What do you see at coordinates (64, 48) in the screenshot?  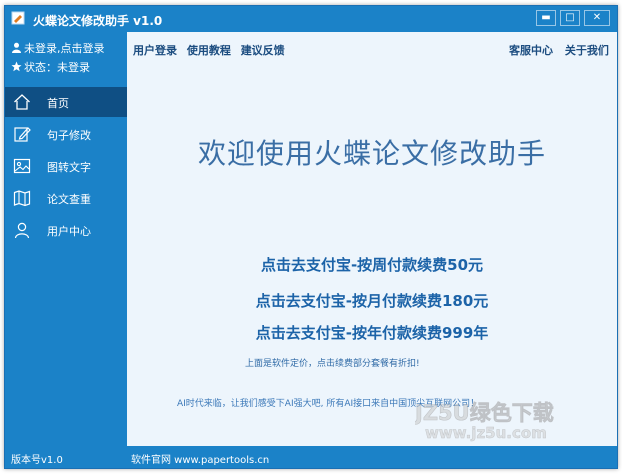 I see `login-prompt: 未登录,点击登录` at bounding box center [64, 48].